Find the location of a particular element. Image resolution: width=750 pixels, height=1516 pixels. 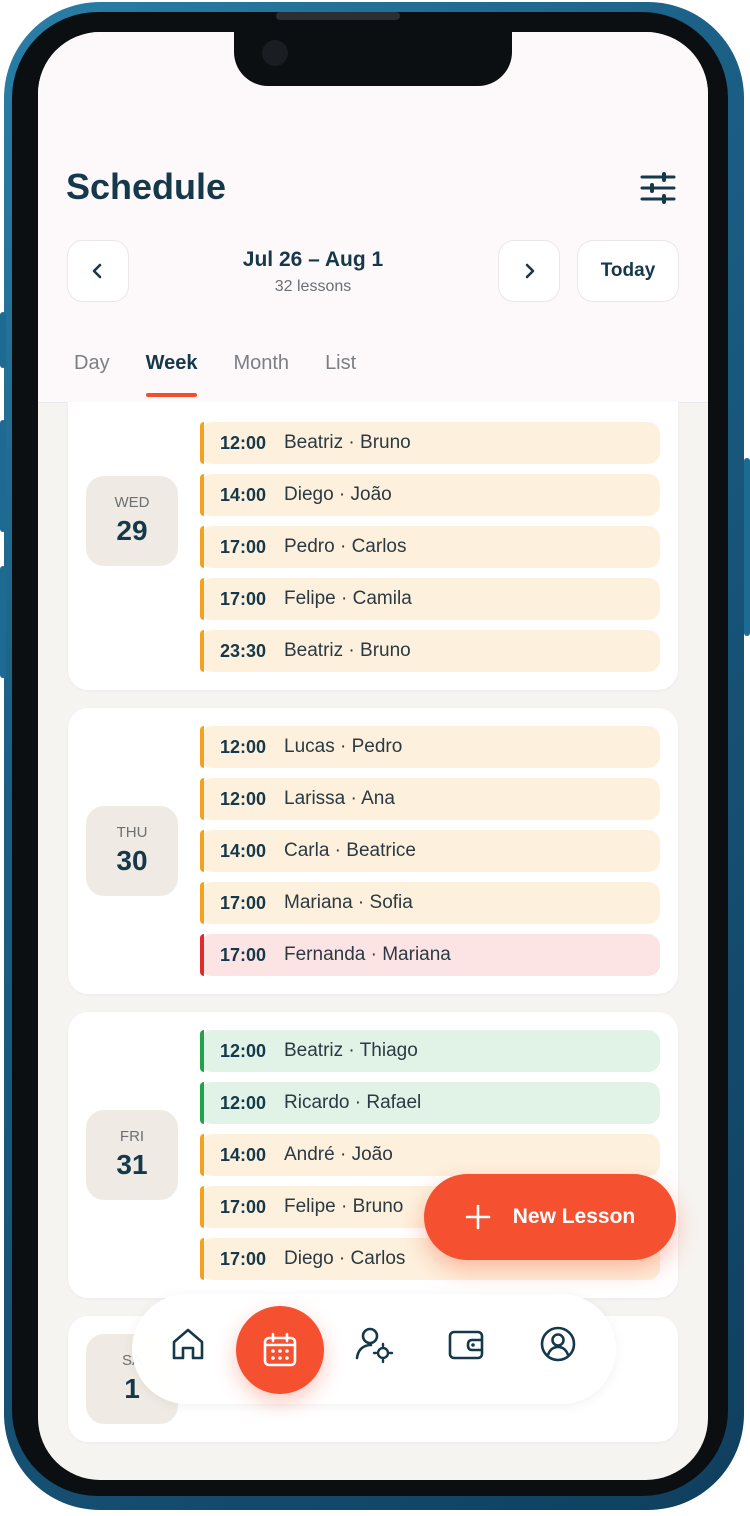

lesson-participants: Diego · João is located at coordinates (338, 494).